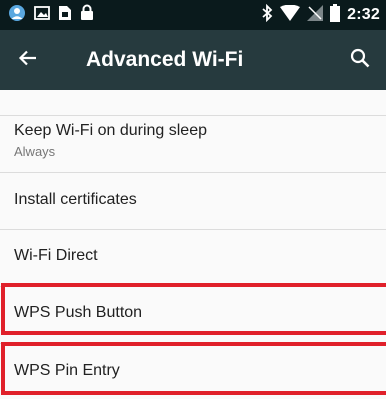 The width and height of the screenshot is (386, 399). I want to click on wifi-icon, so click(290, 15).